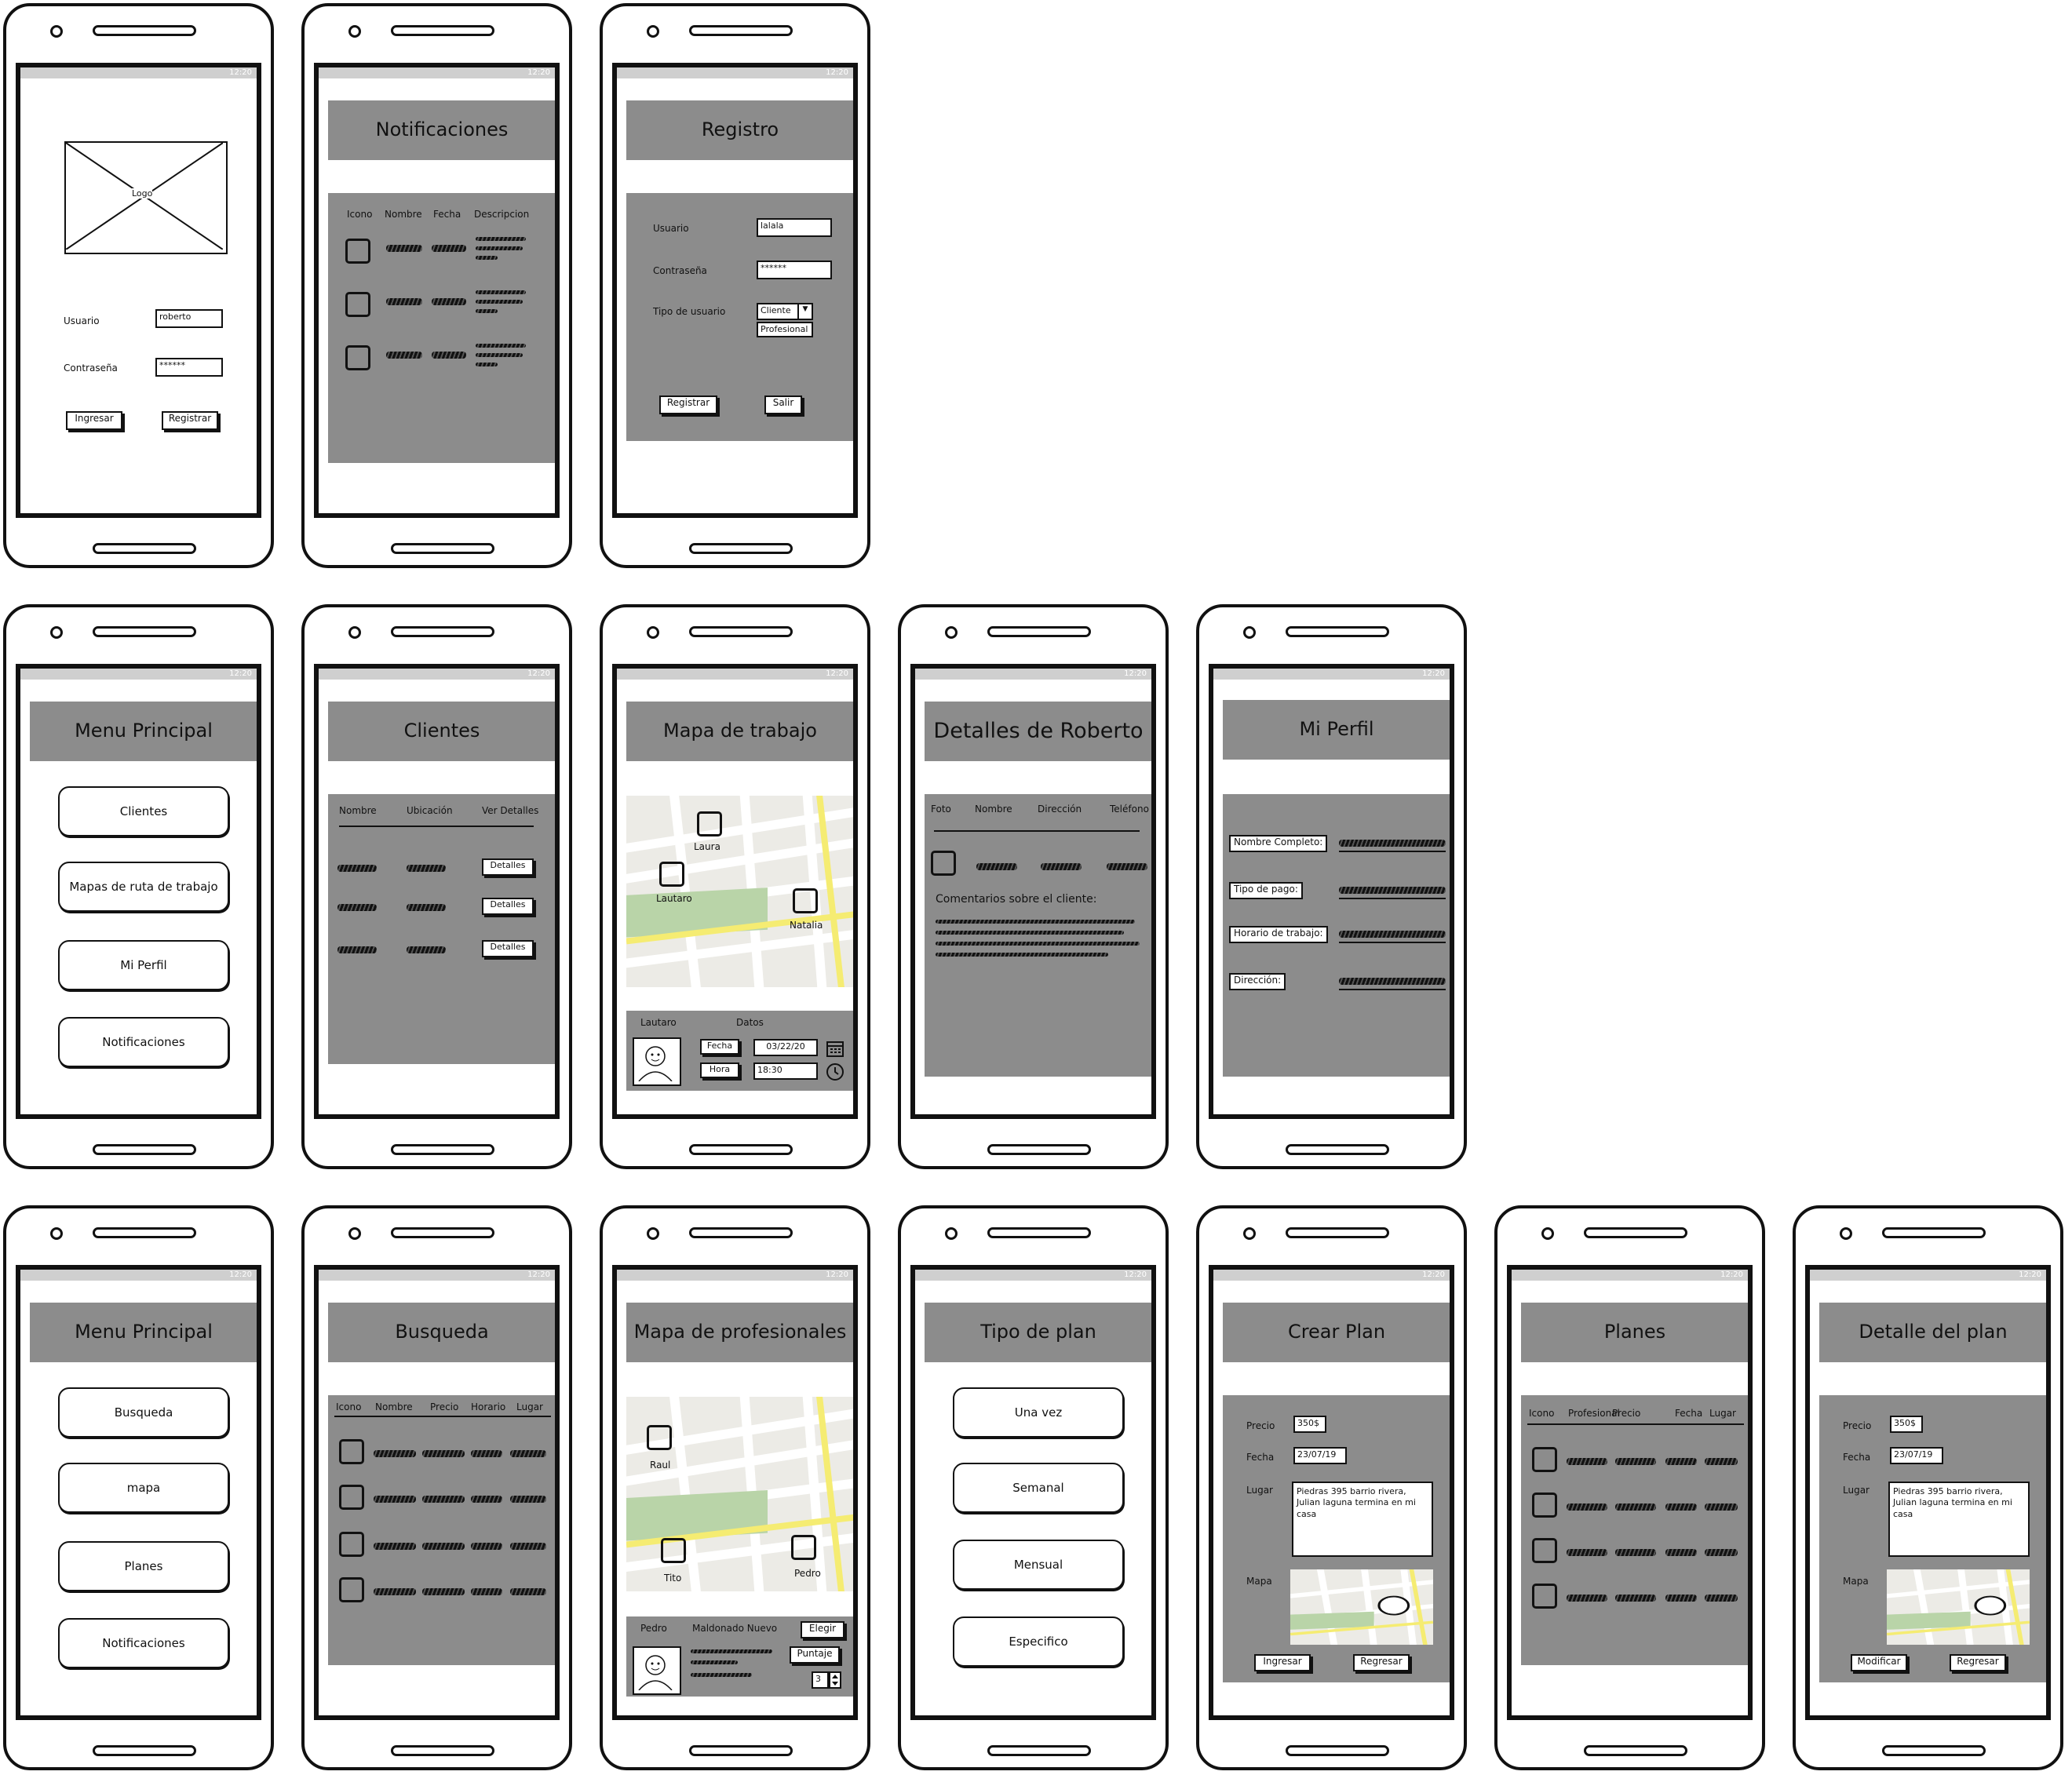 The image size is (2072, 1775). What do you see at coordinates (143, 965) in the screenshot?
I see `menu-button-2: Mi Perfil` at bounding box center [143, 965].